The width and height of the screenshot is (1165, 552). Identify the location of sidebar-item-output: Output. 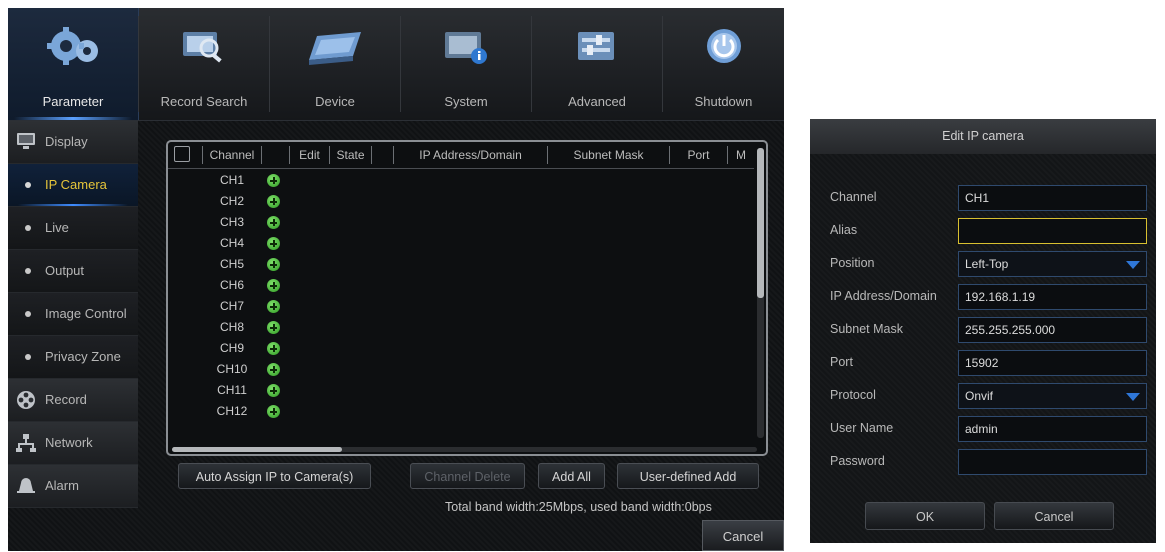
(73, 271).